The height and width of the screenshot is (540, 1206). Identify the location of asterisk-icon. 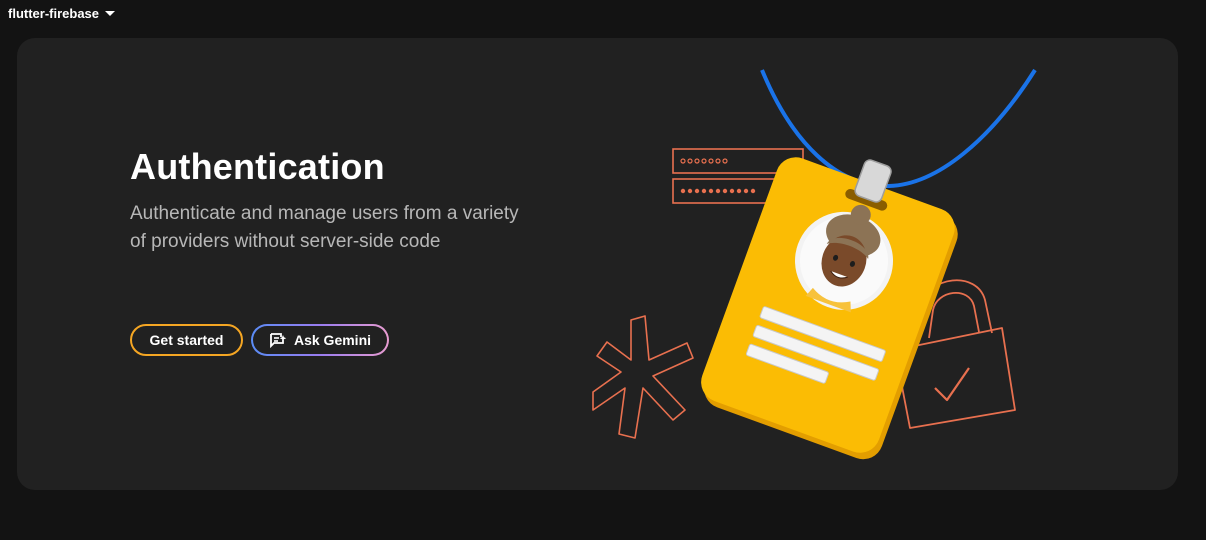
(643, 377).